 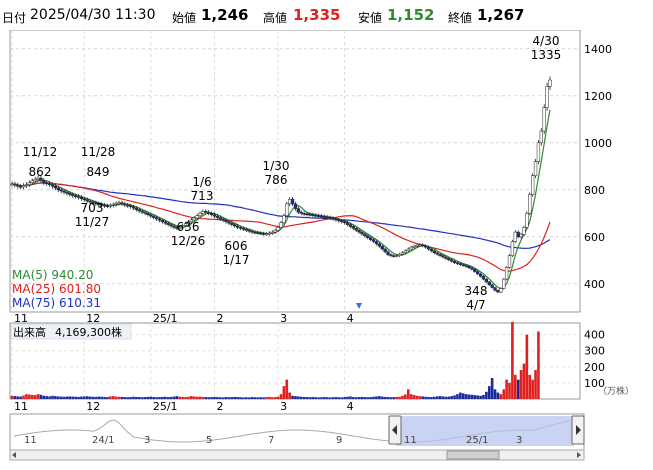 What do you see at coordinates (184, 18) in the screenshot?
I see `open-label: 始値` at bounding box center [184, 18].